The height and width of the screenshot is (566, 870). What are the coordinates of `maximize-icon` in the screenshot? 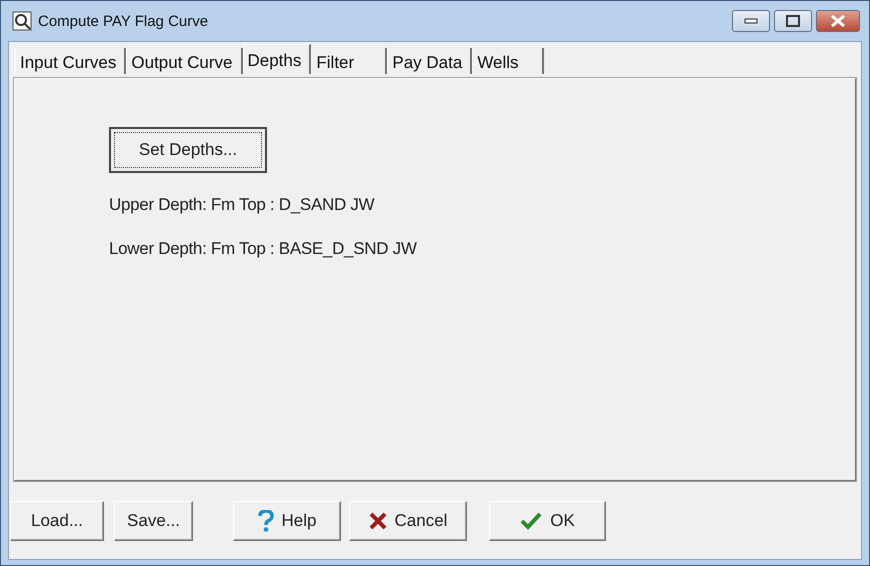 It's located at (793, 21).